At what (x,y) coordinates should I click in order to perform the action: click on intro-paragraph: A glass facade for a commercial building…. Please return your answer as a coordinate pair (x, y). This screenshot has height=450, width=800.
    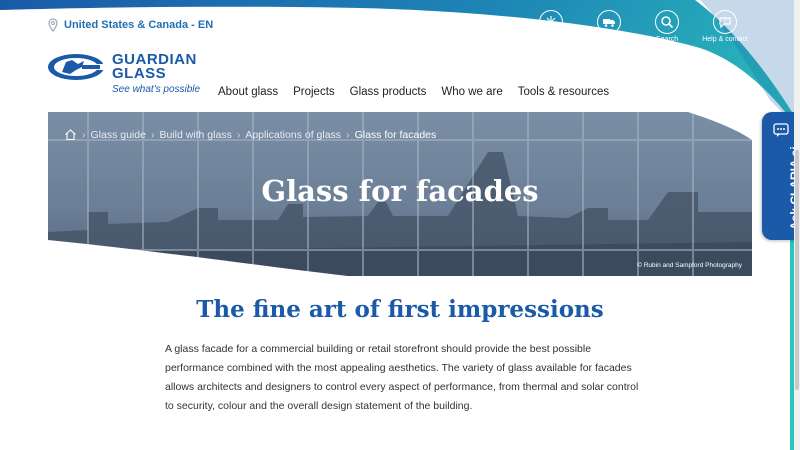
    Looking at the image, I should click on (402, 377).